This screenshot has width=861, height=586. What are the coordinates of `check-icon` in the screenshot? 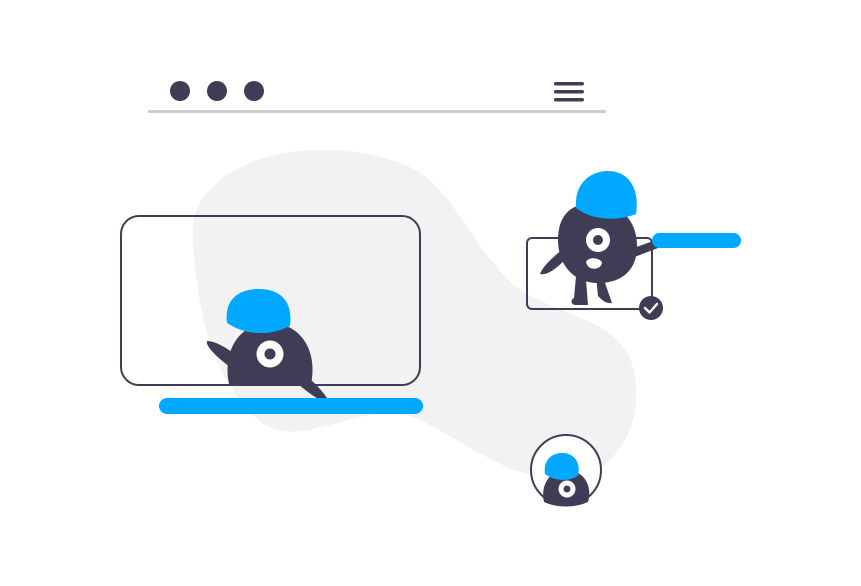 It's located at (651, 308).